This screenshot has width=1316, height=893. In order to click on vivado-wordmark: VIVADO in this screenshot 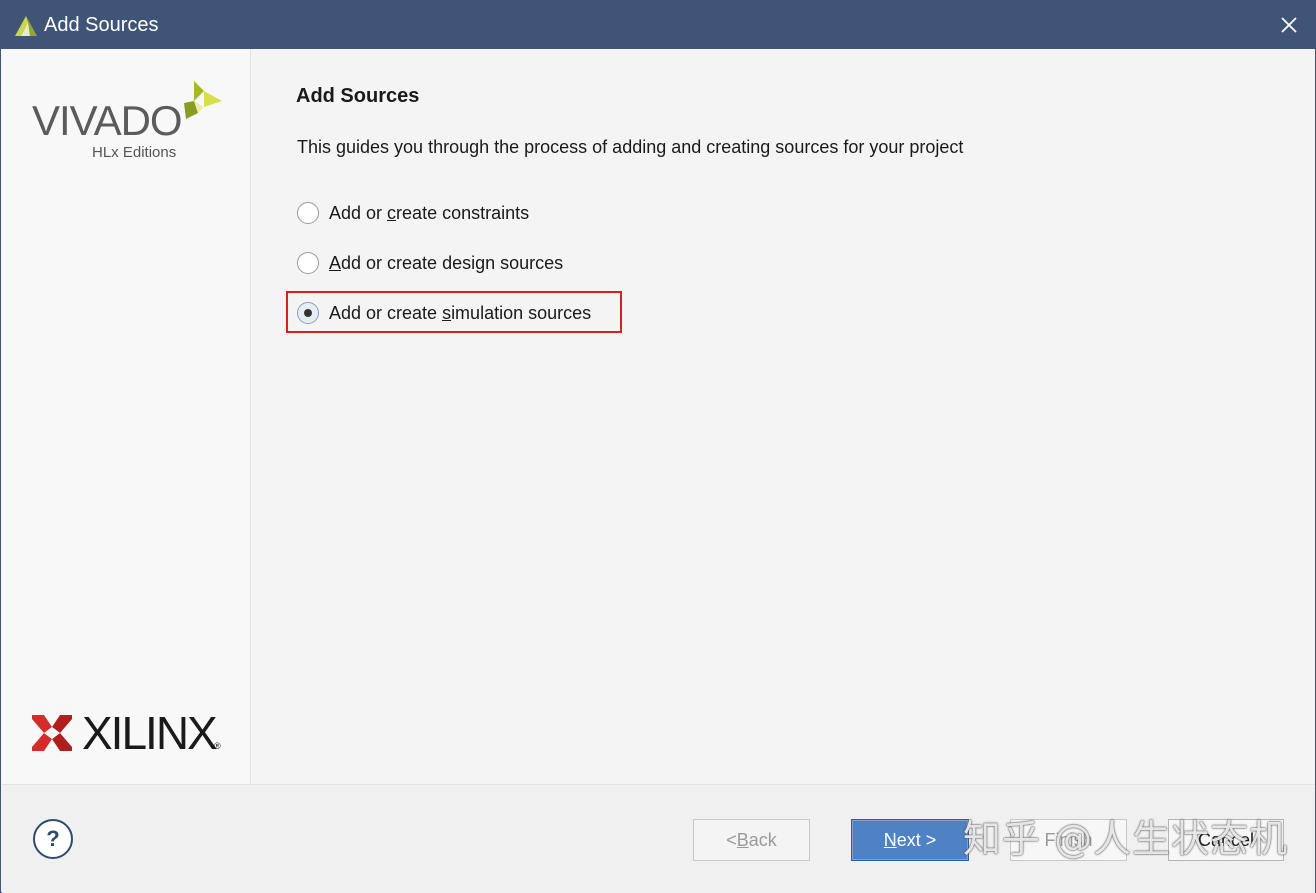, I will do `click(107, 120)`.